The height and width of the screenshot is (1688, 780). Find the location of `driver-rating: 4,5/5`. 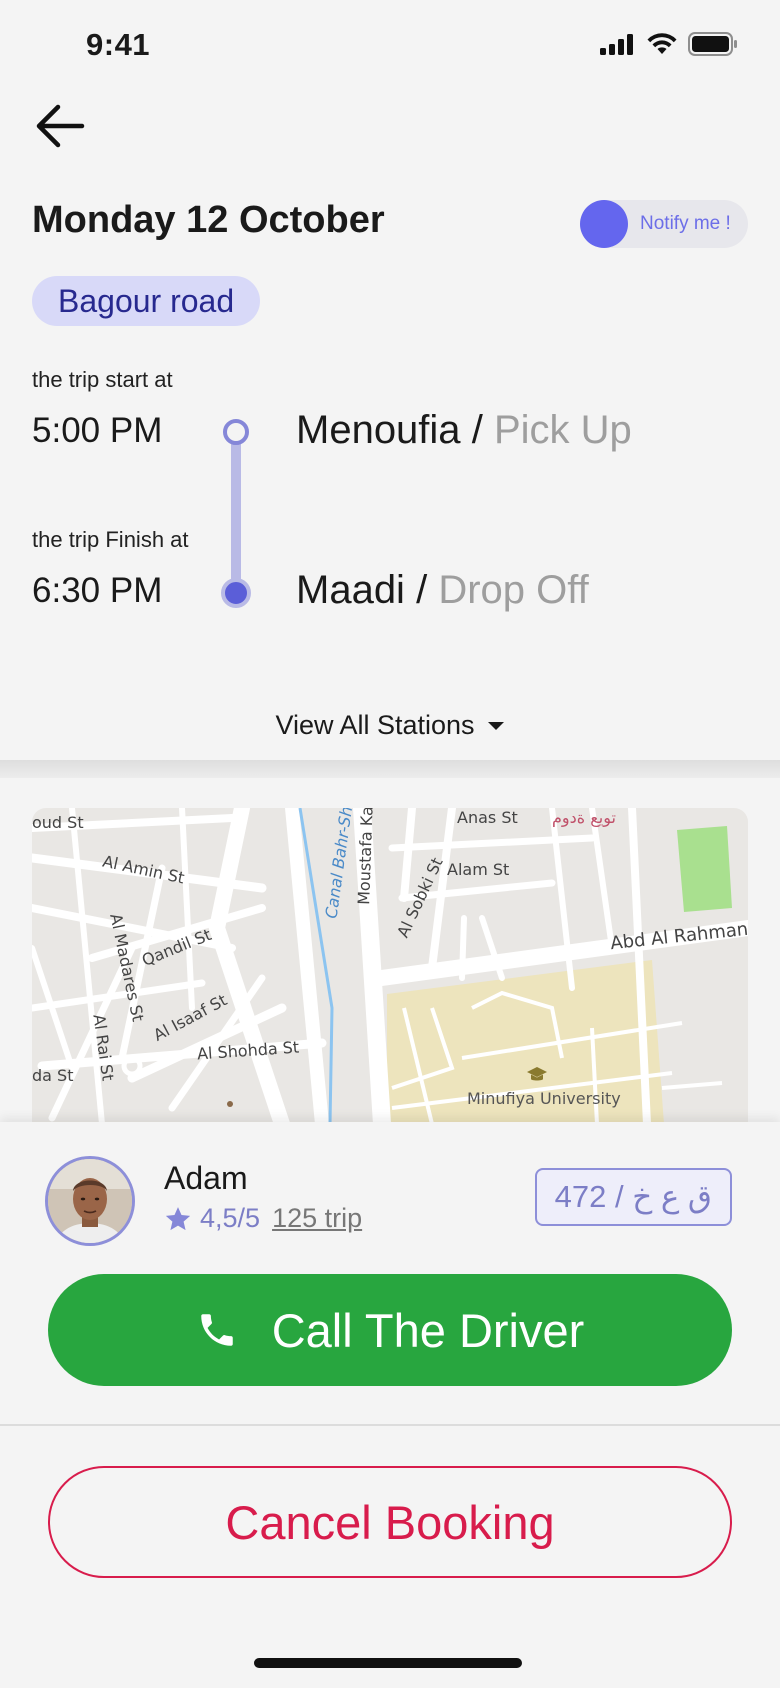

driver-rating: 4,5/5 is located at coordinates (230, 1218).